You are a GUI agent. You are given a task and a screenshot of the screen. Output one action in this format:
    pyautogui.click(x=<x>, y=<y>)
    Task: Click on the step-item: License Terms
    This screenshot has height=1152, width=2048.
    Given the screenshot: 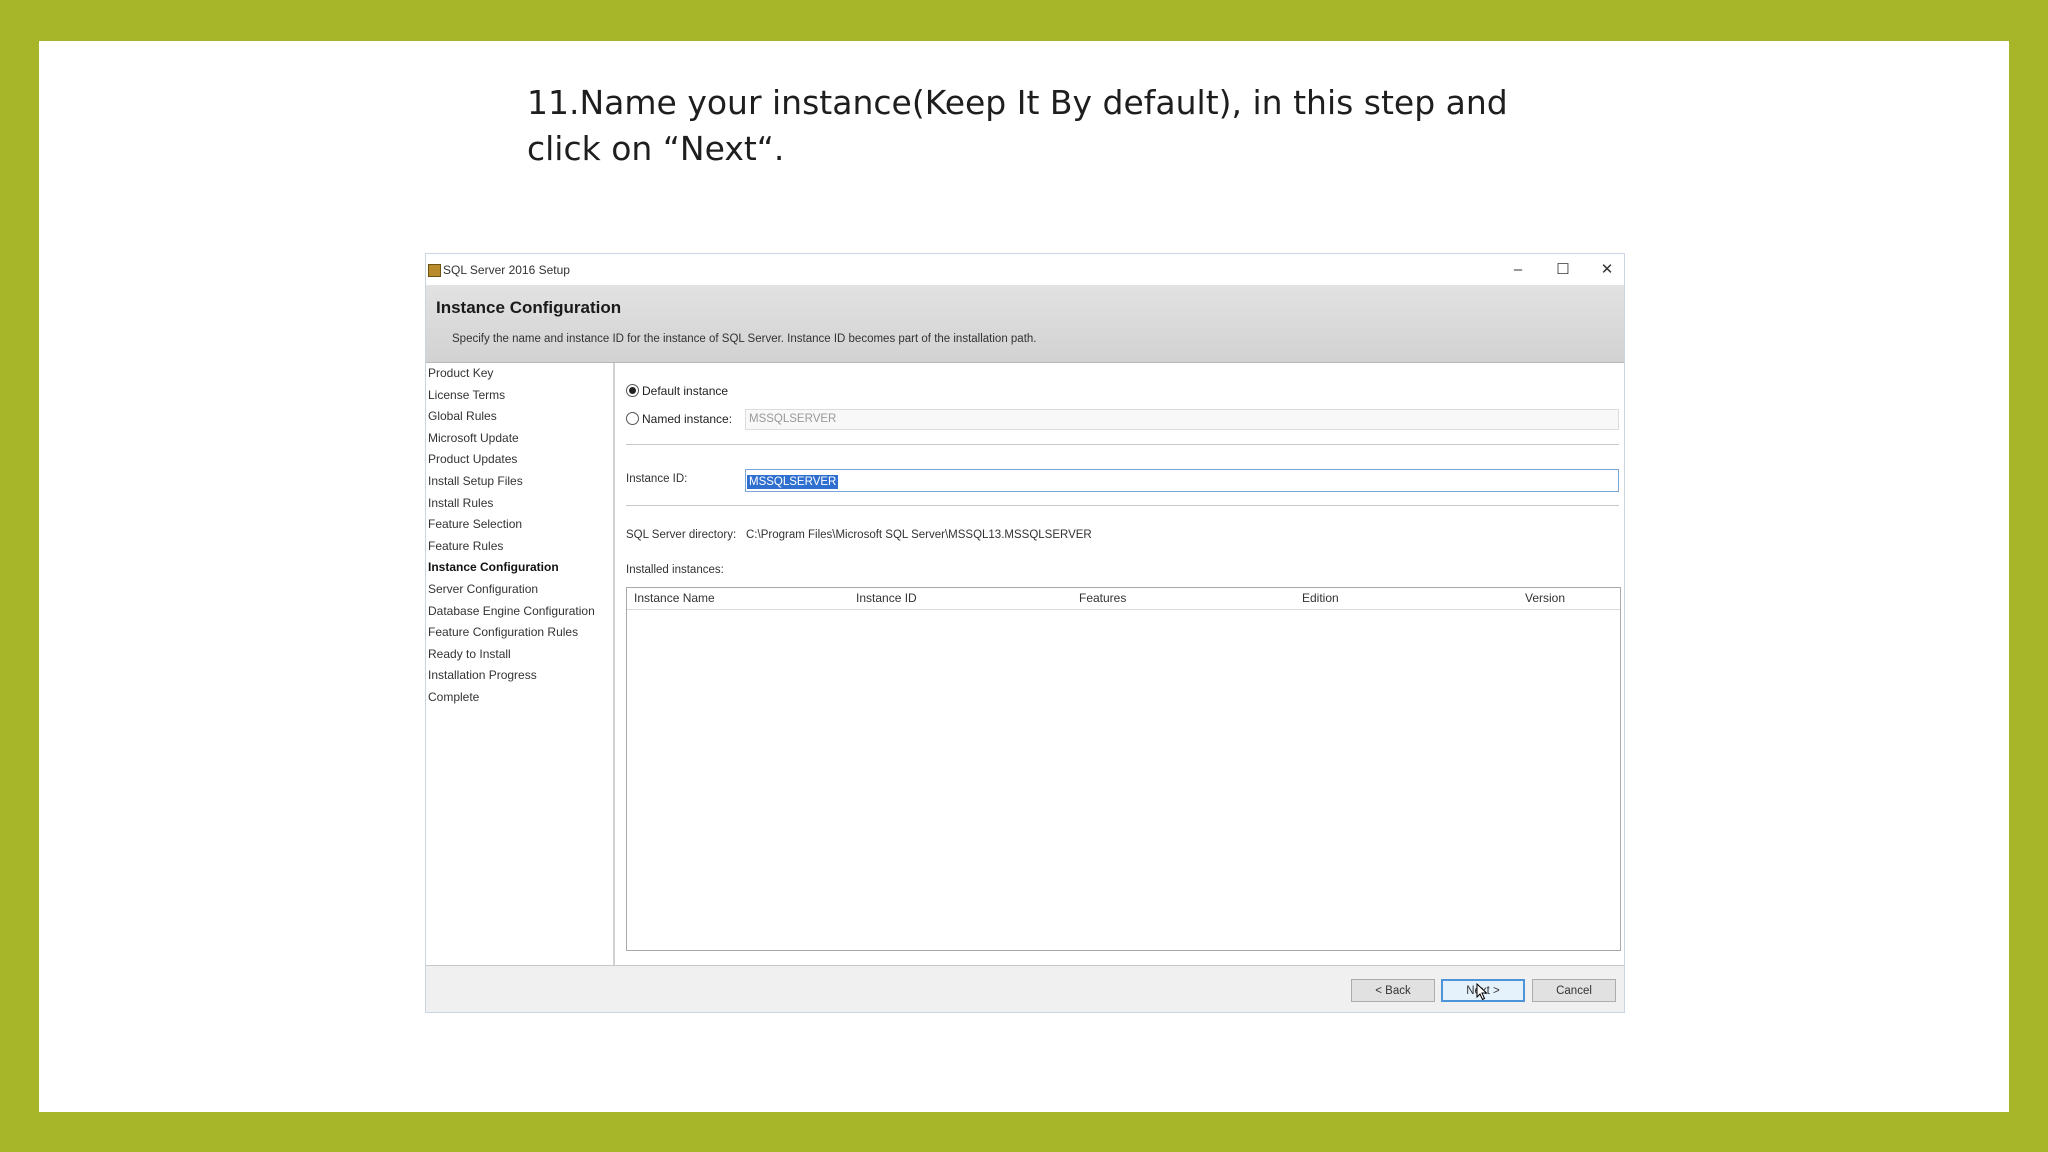 What is the action you would take?
    pyautogui.click(x=519, y=396)
    